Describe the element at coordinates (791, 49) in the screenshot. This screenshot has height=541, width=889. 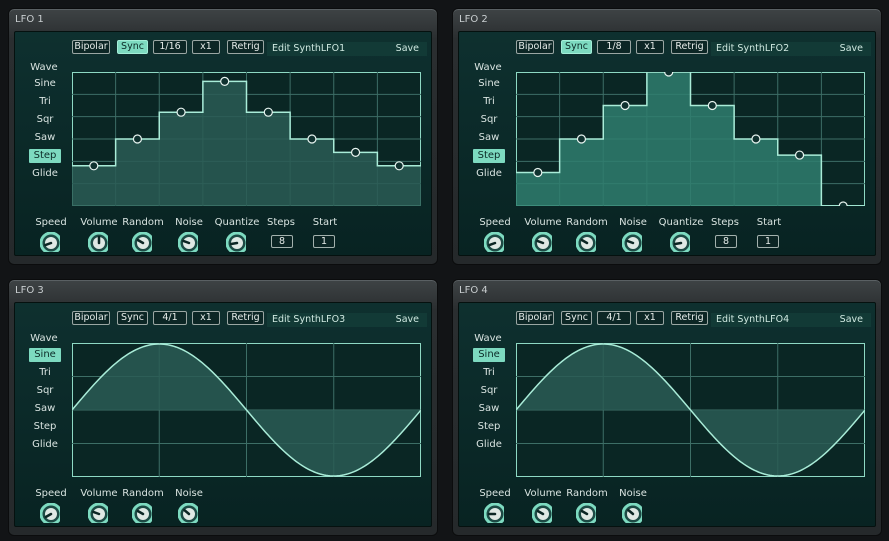
I see `edit-bar: Edit SynthLFO2 Save` at that location.